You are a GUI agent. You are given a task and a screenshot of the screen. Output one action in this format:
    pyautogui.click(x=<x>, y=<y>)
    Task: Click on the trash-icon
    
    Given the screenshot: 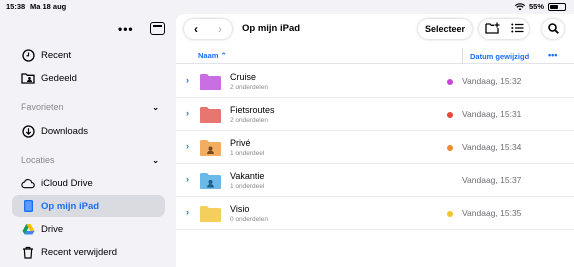 What is the action you would take?
    pyautogui.click(x=28, y=252)
    